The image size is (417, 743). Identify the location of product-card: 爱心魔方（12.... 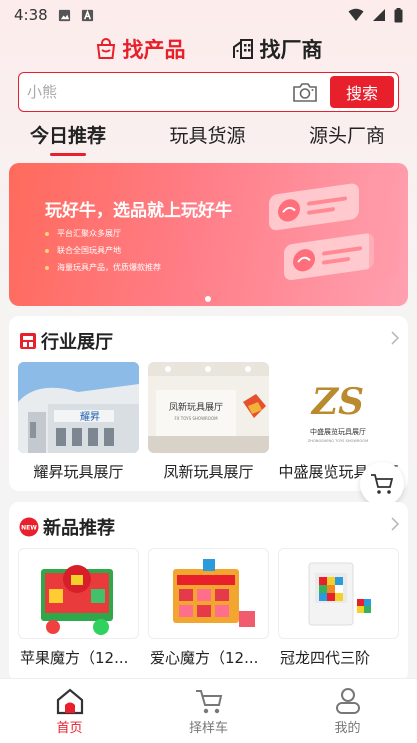
(208, 608).